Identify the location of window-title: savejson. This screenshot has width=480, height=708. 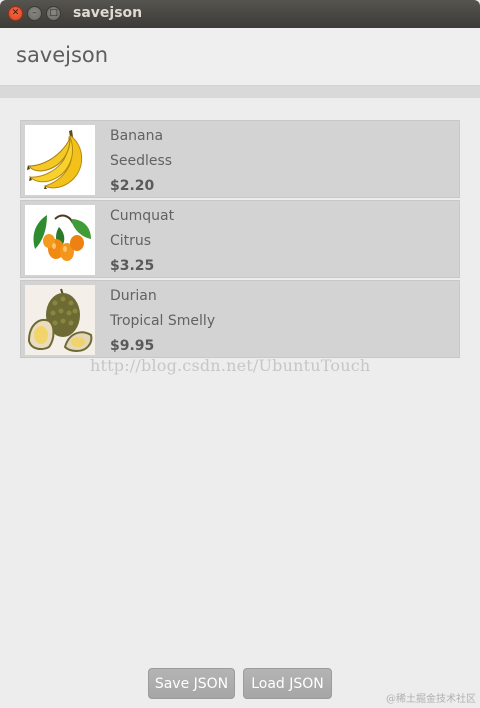
(108, 13).